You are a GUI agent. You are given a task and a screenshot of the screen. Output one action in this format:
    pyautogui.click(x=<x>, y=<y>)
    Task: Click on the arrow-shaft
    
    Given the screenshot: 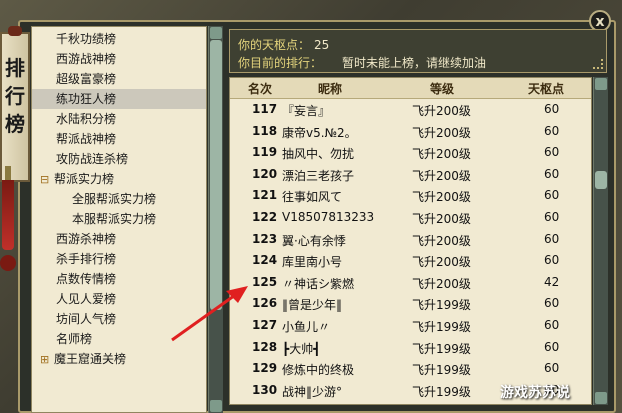 What is the action you would take?
    pyautogui.click(x=205, y=316)
    